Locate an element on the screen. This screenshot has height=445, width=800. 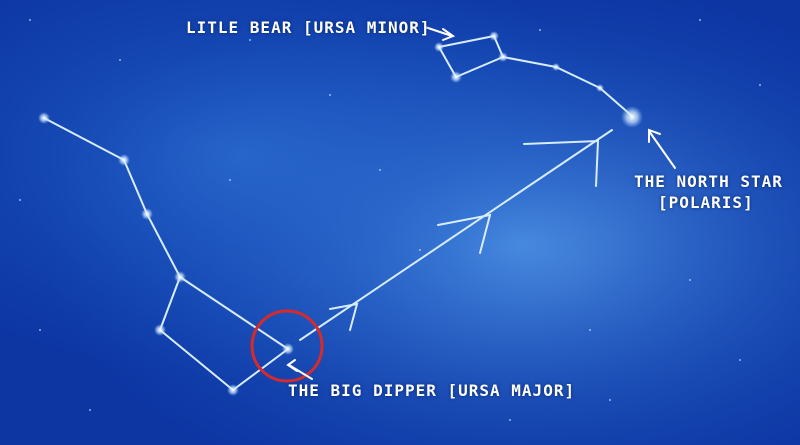
north-star is located at coordinates (632, 117).